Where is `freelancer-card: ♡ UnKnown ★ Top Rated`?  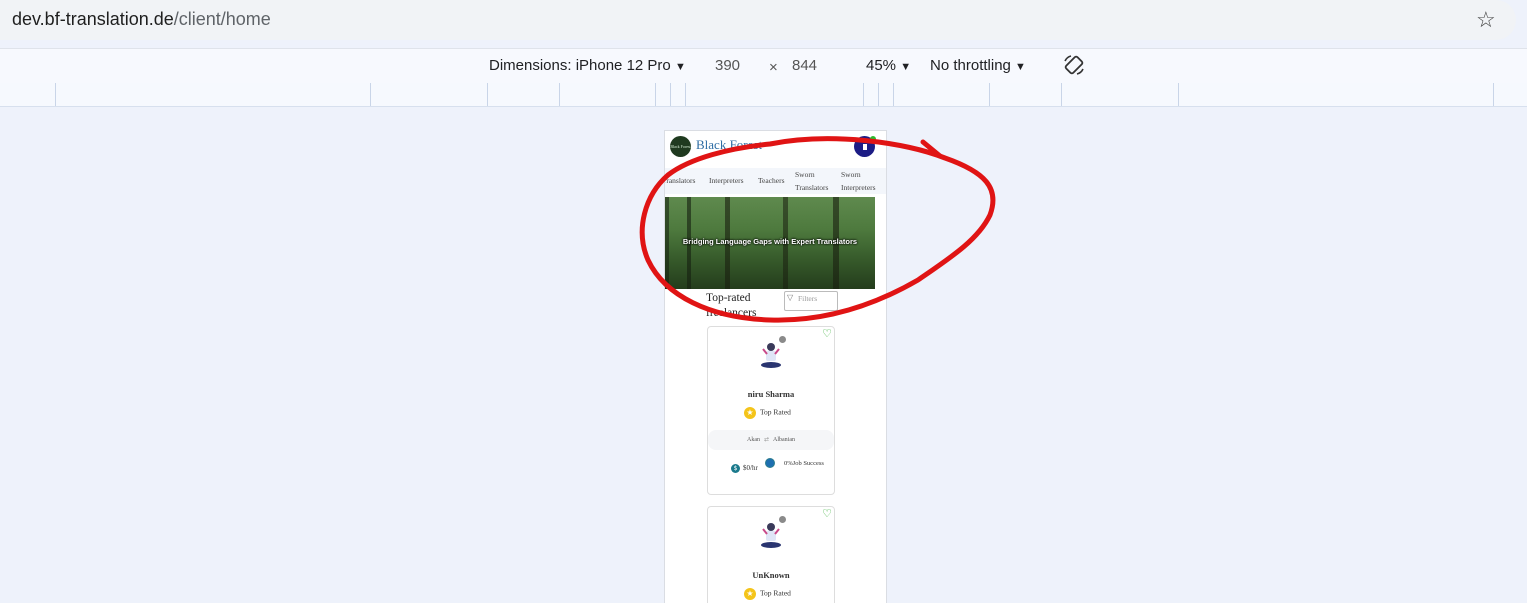
freelancer-card: ♡ UnKnown ★ Top Rated is located at coordinates (771, 554).